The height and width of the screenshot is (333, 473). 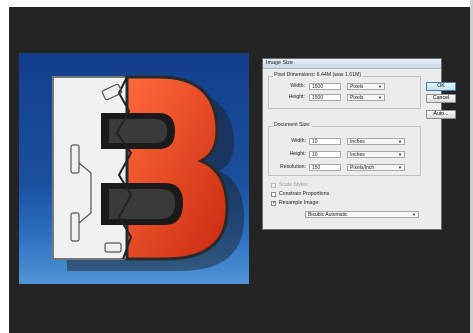 I want to click on width-input: 1500, so click(x=325, y=86).